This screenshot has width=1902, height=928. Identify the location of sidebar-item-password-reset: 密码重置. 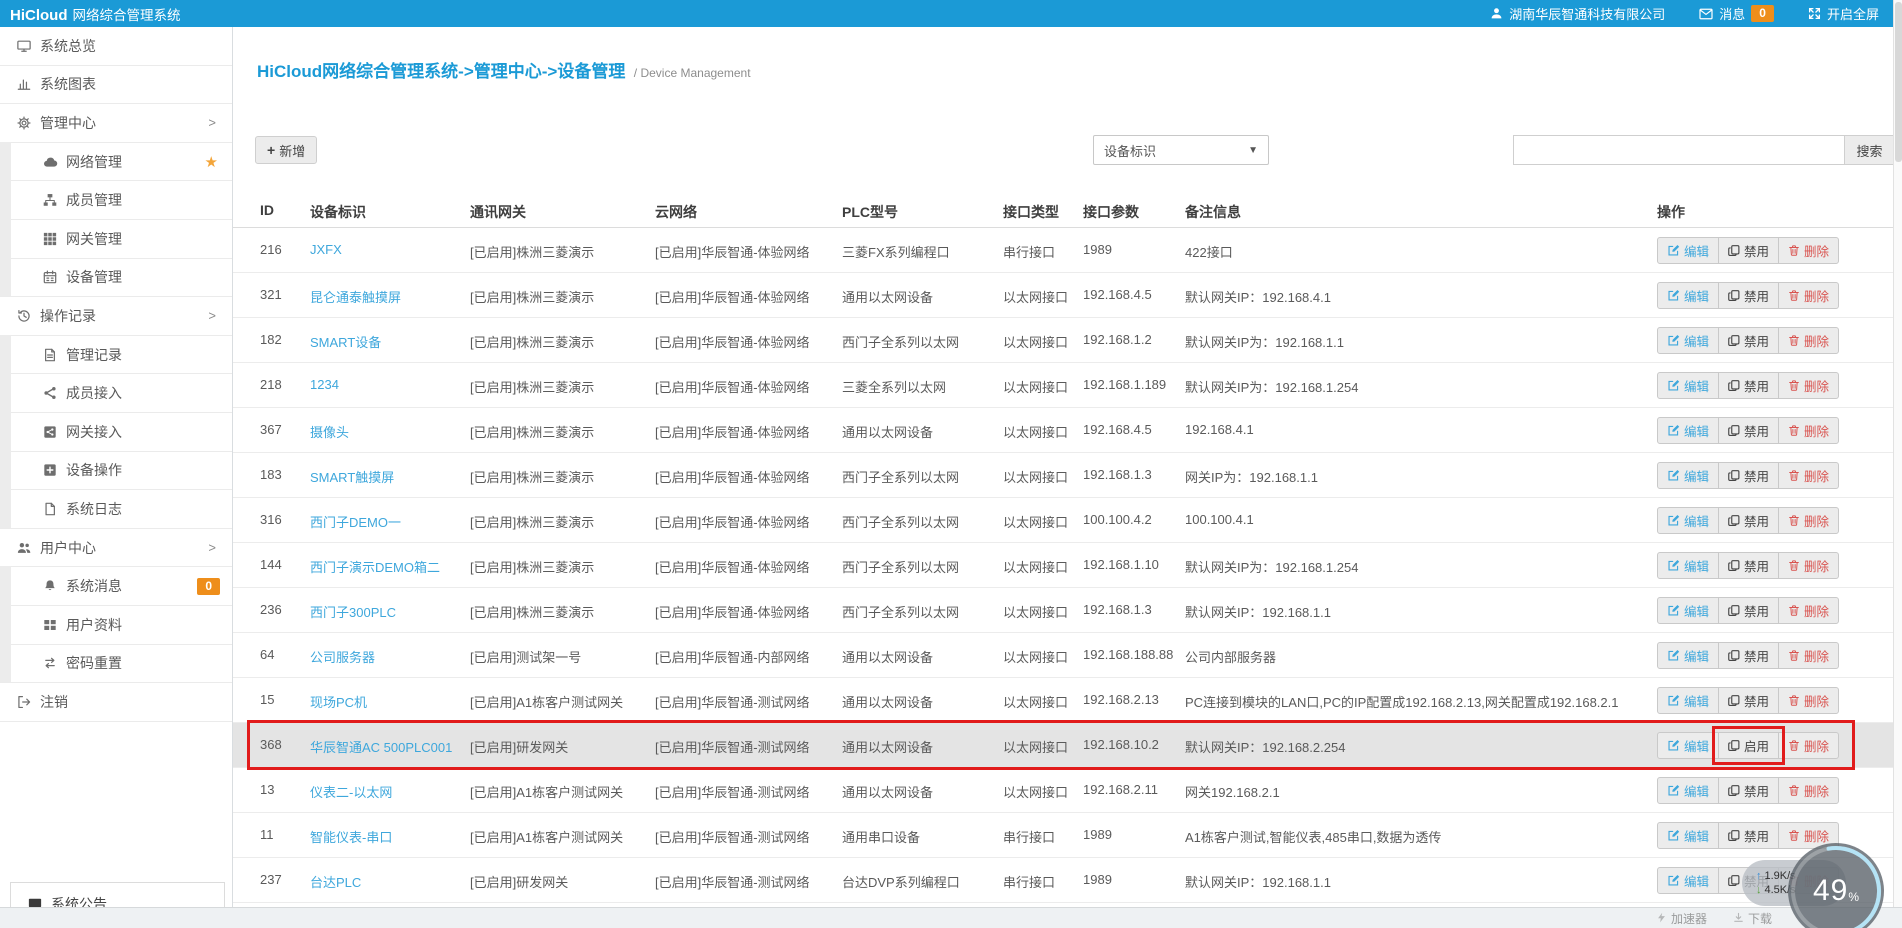
(116, 663).